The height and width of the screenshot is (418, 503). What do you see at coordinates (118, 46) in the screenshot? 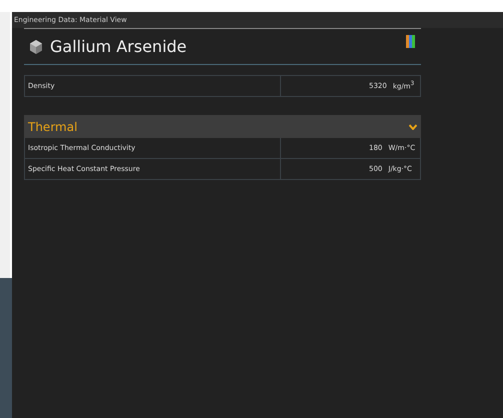
I see `material-name: Gallium Arsenide` at bounding box center [118, 46].